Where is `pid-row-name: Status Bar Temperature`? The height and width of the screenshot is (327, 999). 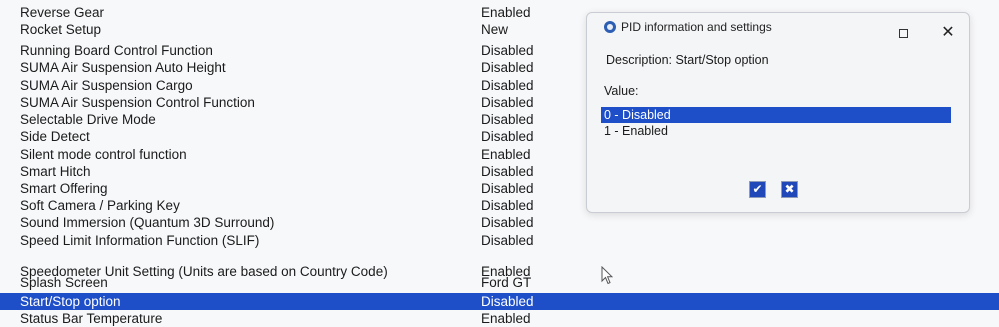
pid-row-name: Status Bar Temperature is located at coordinates (91, 318).